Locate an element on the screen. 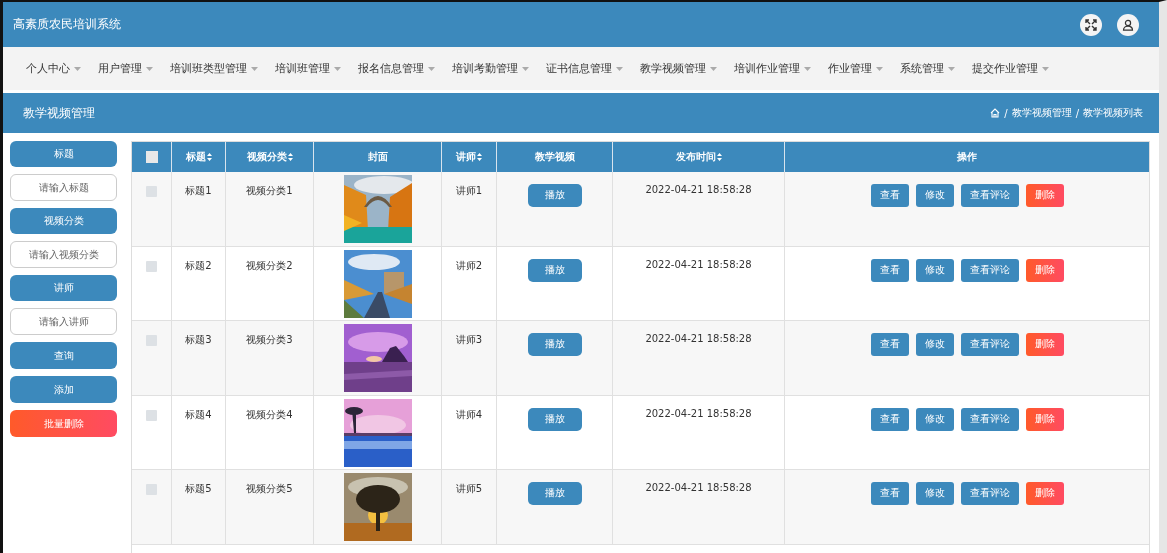 This screenshot has height=553, width=1167. nav-menu-item: 提交作业管理 is located at coordinates (1010, 68).